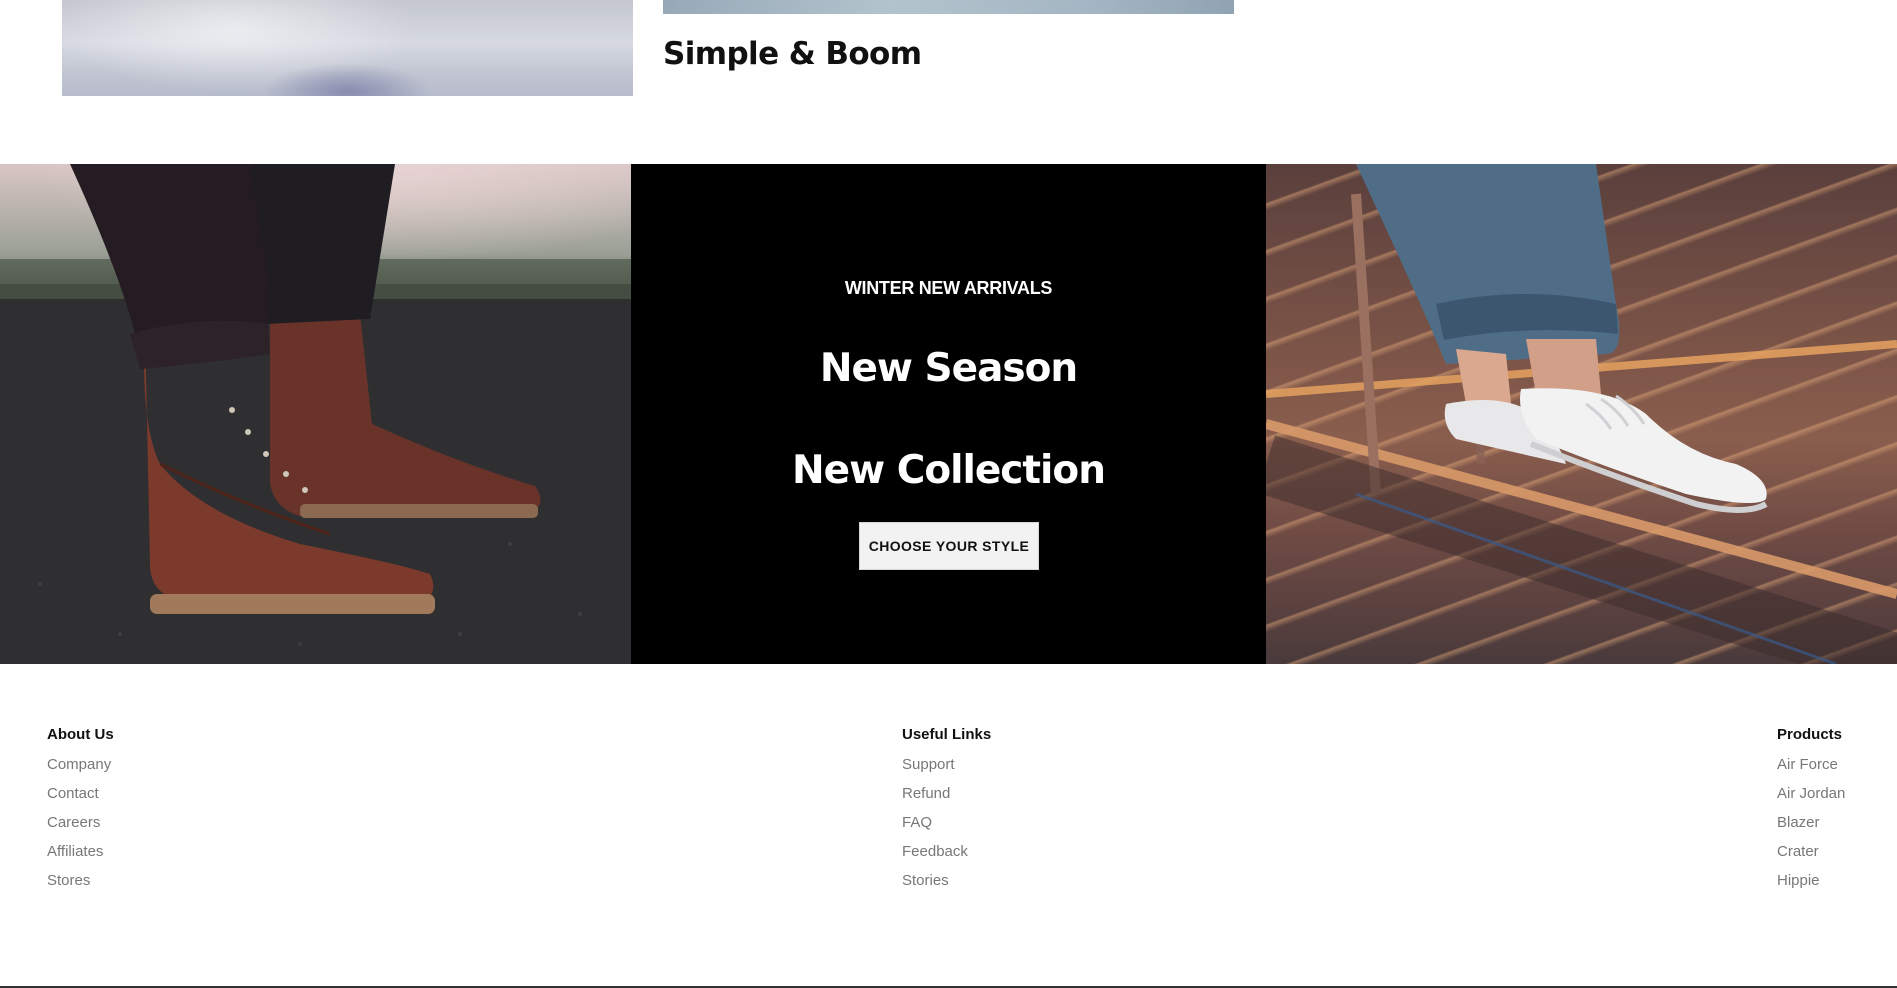  Describe the element at coordinates (946, 827) in the screenshot. I see `footer-link-faq: FAQ` at that location.